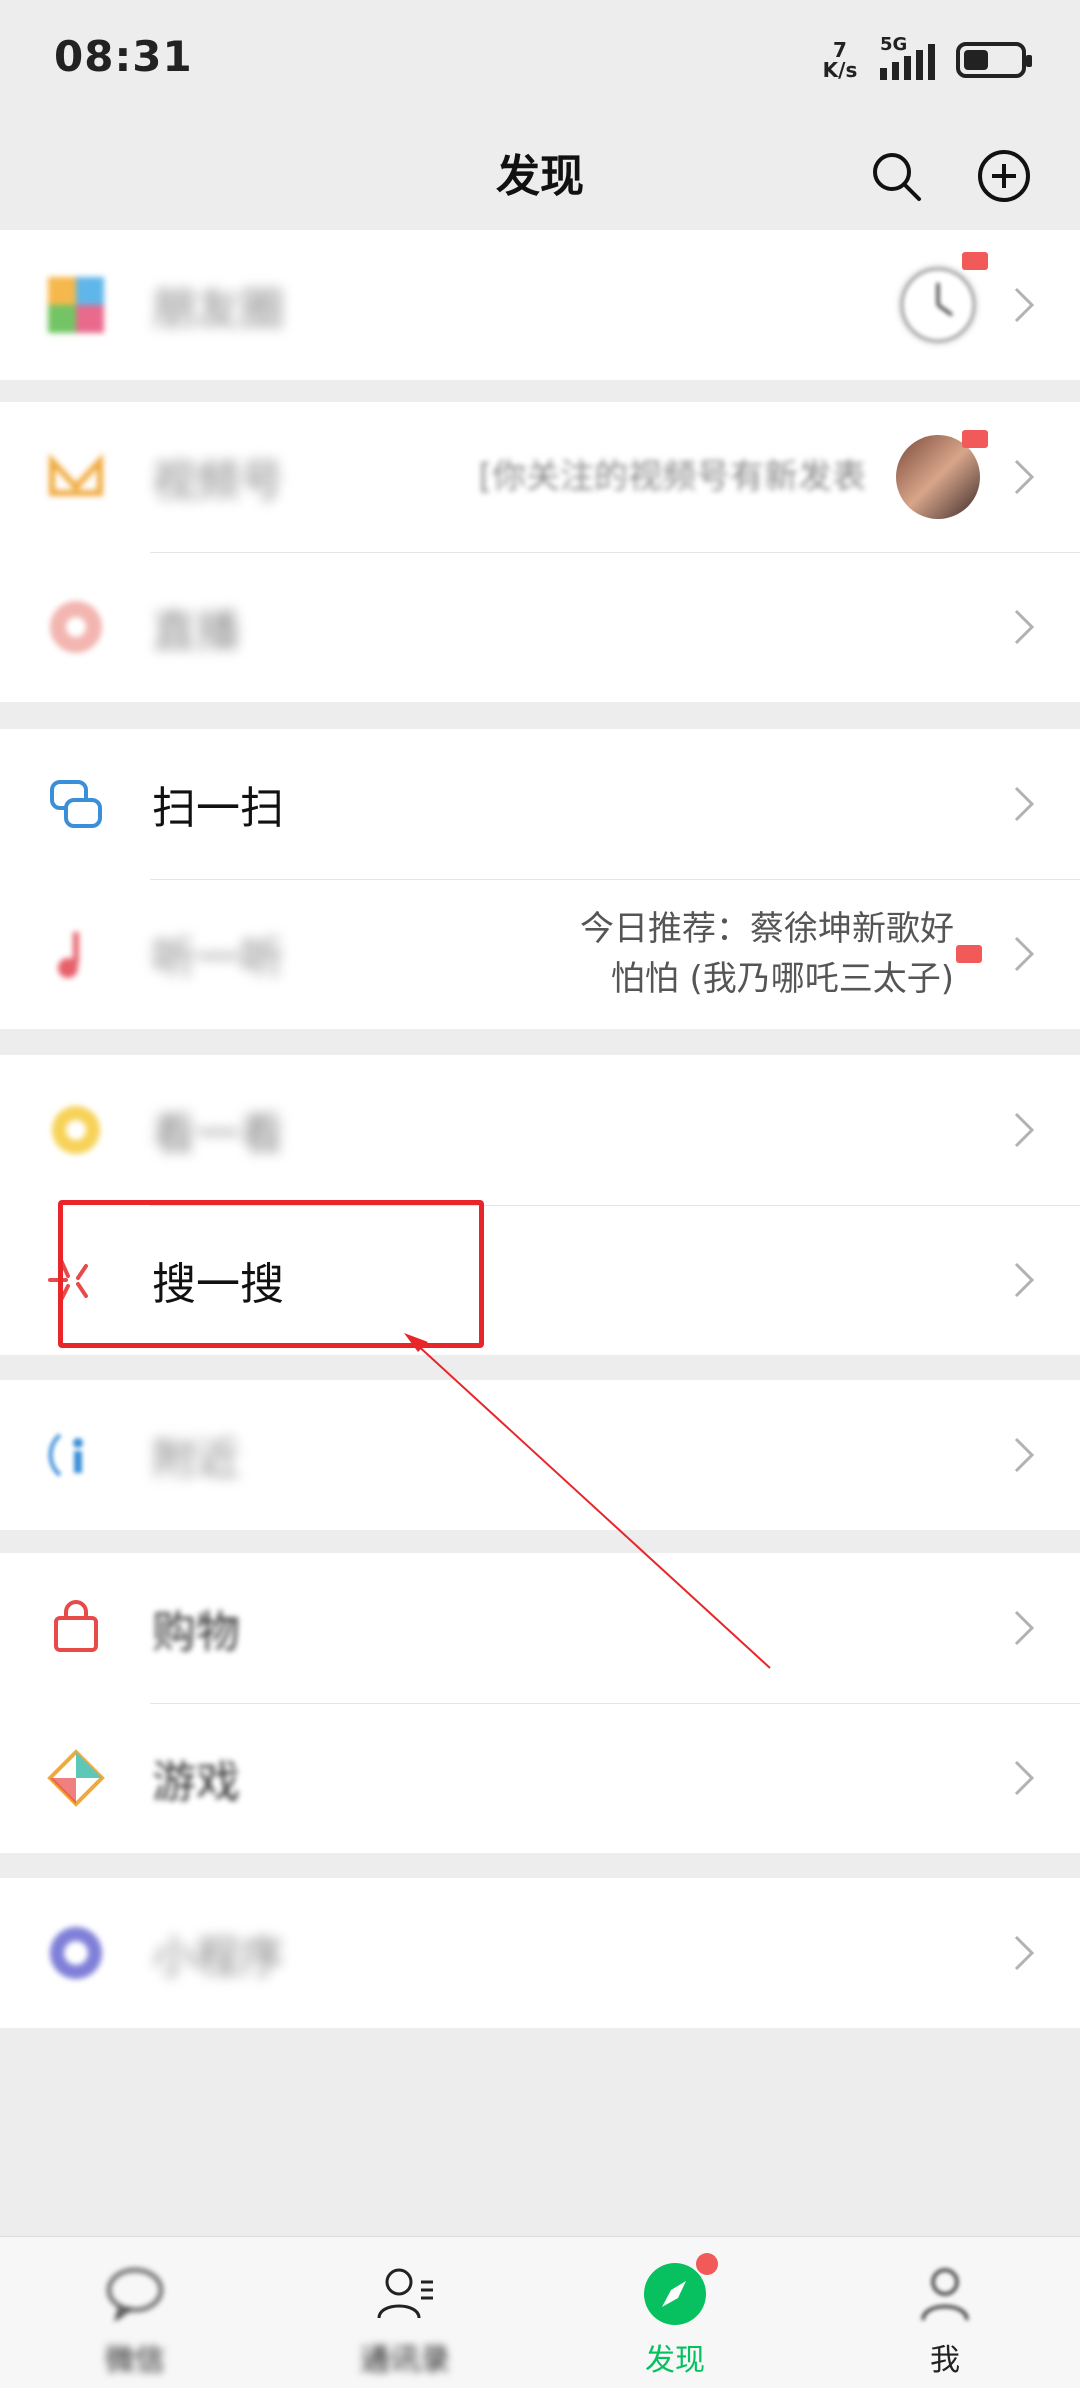 This screenshot has height=2388, width=1080. I want to click on chats-icon, so click(135, 2294).